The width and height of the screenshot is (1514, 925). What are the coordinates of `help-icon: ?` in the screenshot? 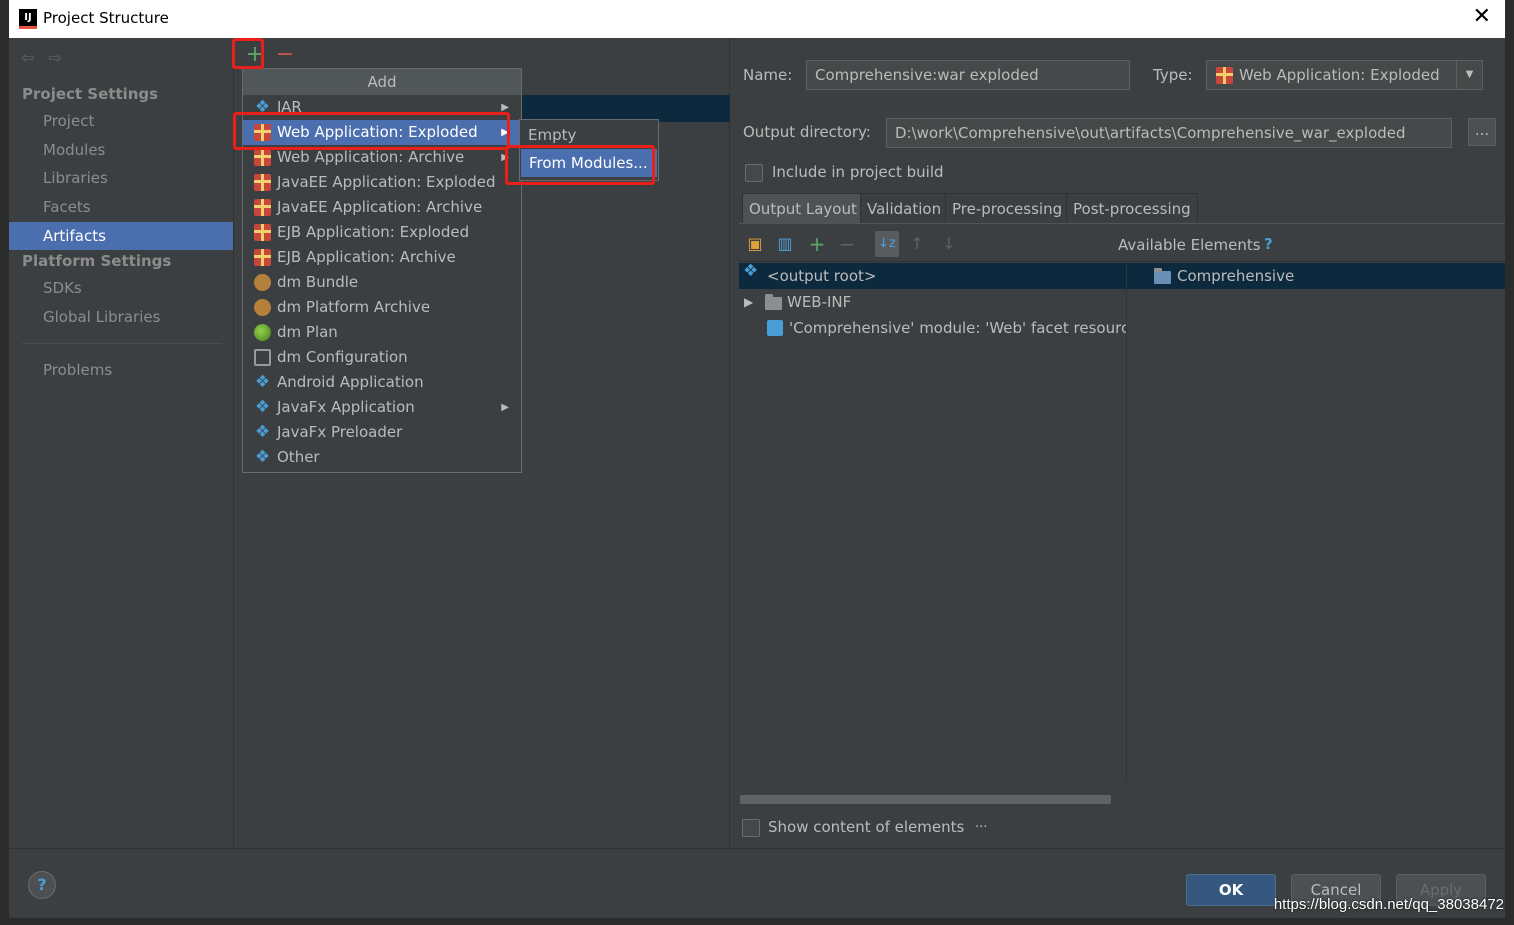 It's located at (42, 885).